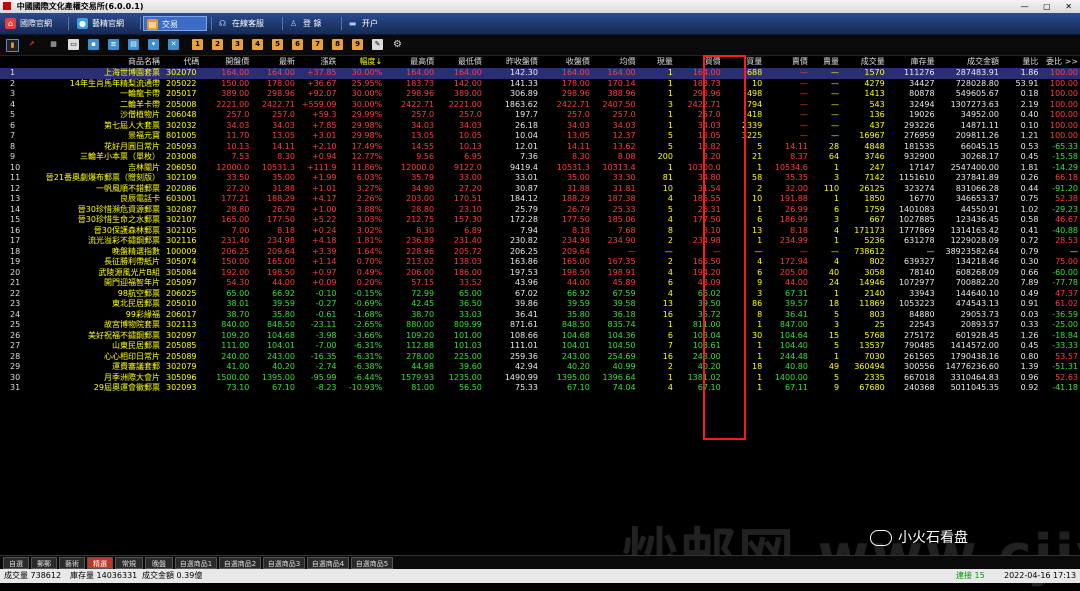  I want to click on column-header: 成交金額, so click(969, 61).